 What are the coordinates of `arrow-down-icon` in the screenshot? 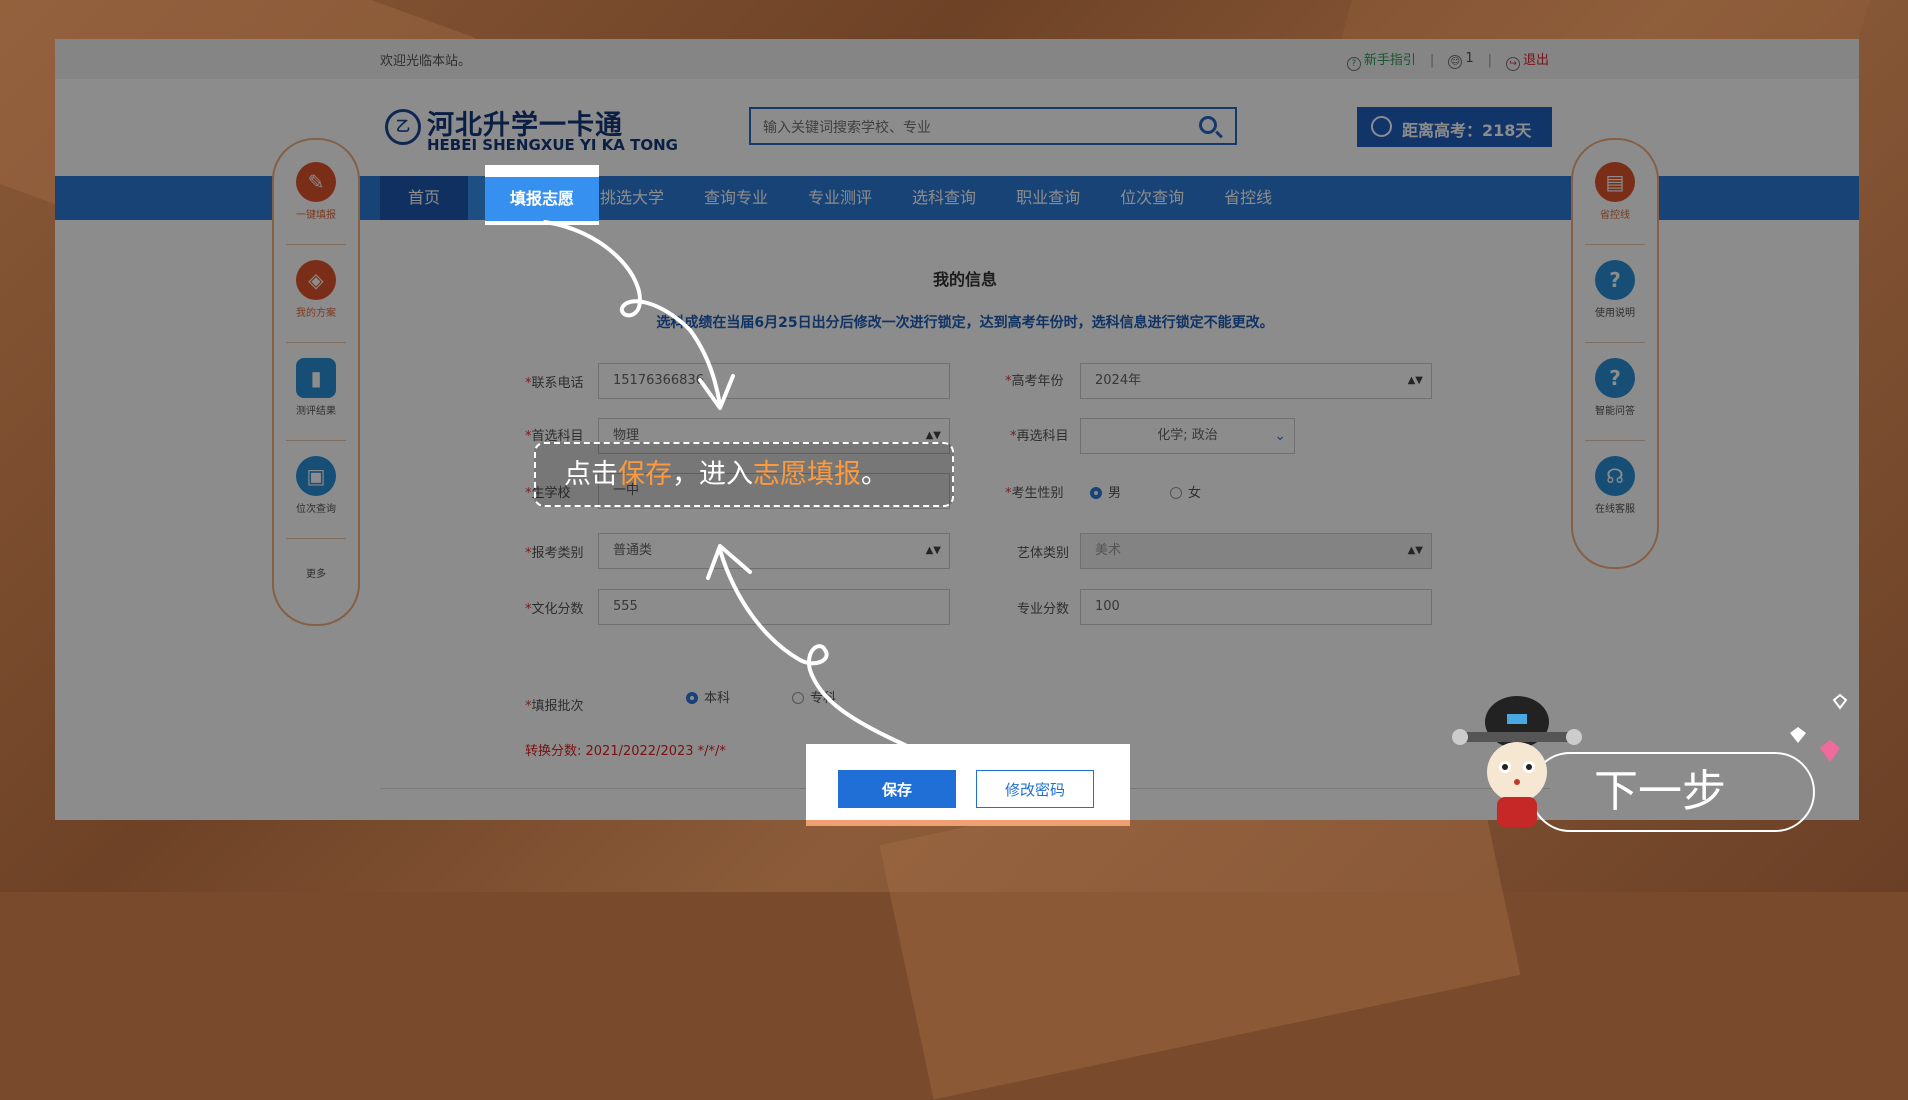 It's located at (632, 313).